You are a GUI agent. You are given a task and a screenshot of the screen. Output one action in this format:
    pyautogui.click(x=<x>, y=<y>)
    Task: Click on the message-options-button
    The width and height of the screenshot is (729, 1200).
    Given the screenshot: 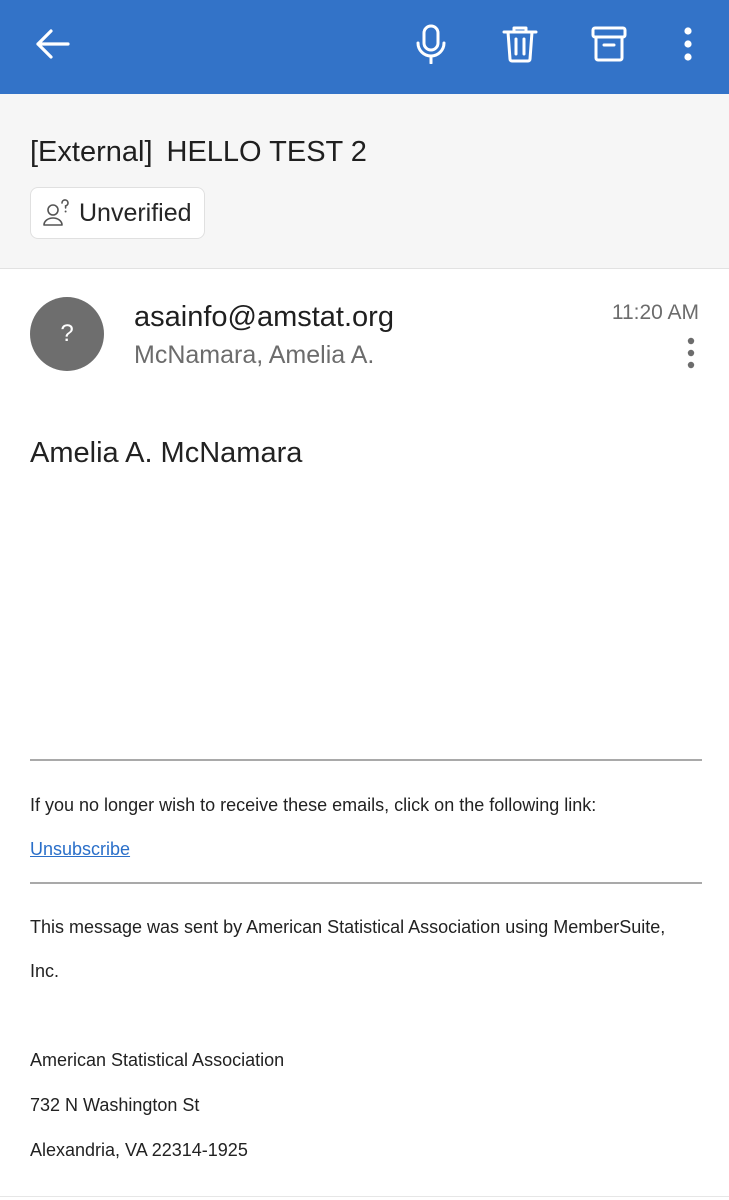 What is the action you would take?
    pyautogui.click(x=691, y=353)
    